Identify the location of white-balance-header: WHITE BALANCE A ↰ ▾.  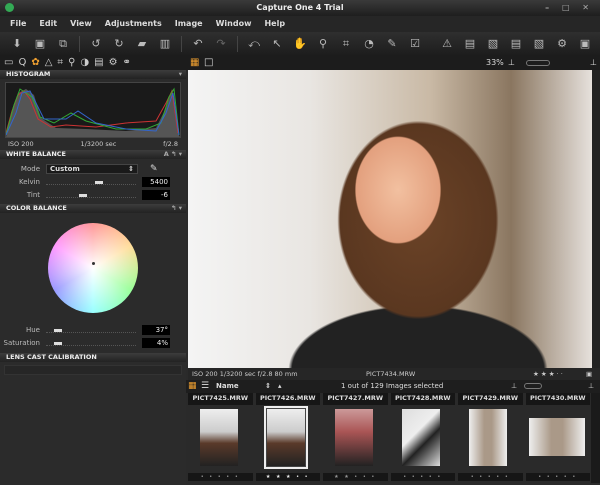
(93, 154).